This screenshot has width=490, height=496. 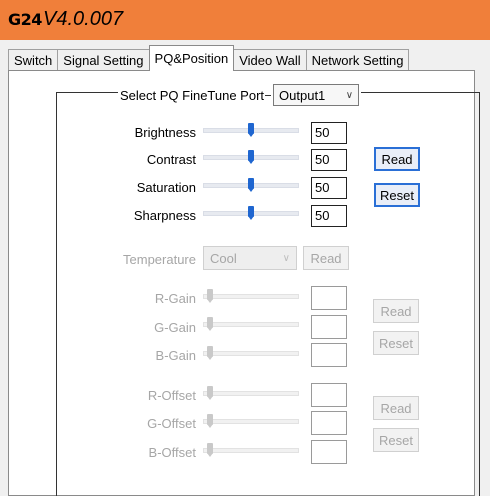 I want to click on b-offset-label: B-Offset, so click(x=172, y=452).